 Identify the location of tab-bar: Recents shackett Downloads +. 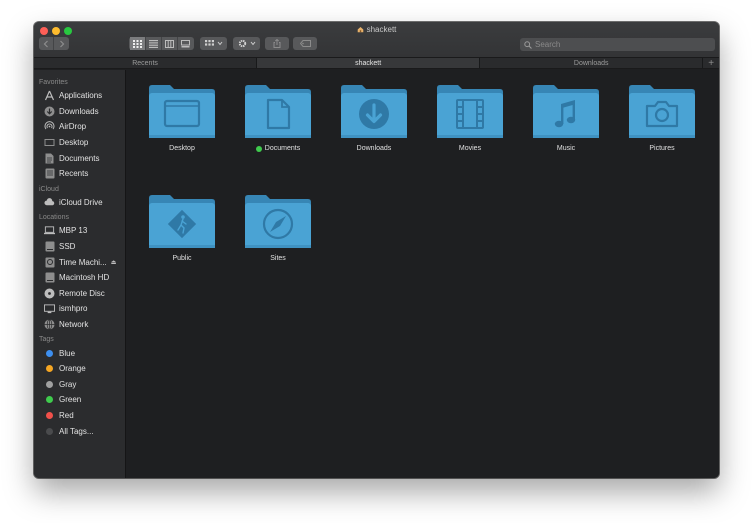
(376, 63).